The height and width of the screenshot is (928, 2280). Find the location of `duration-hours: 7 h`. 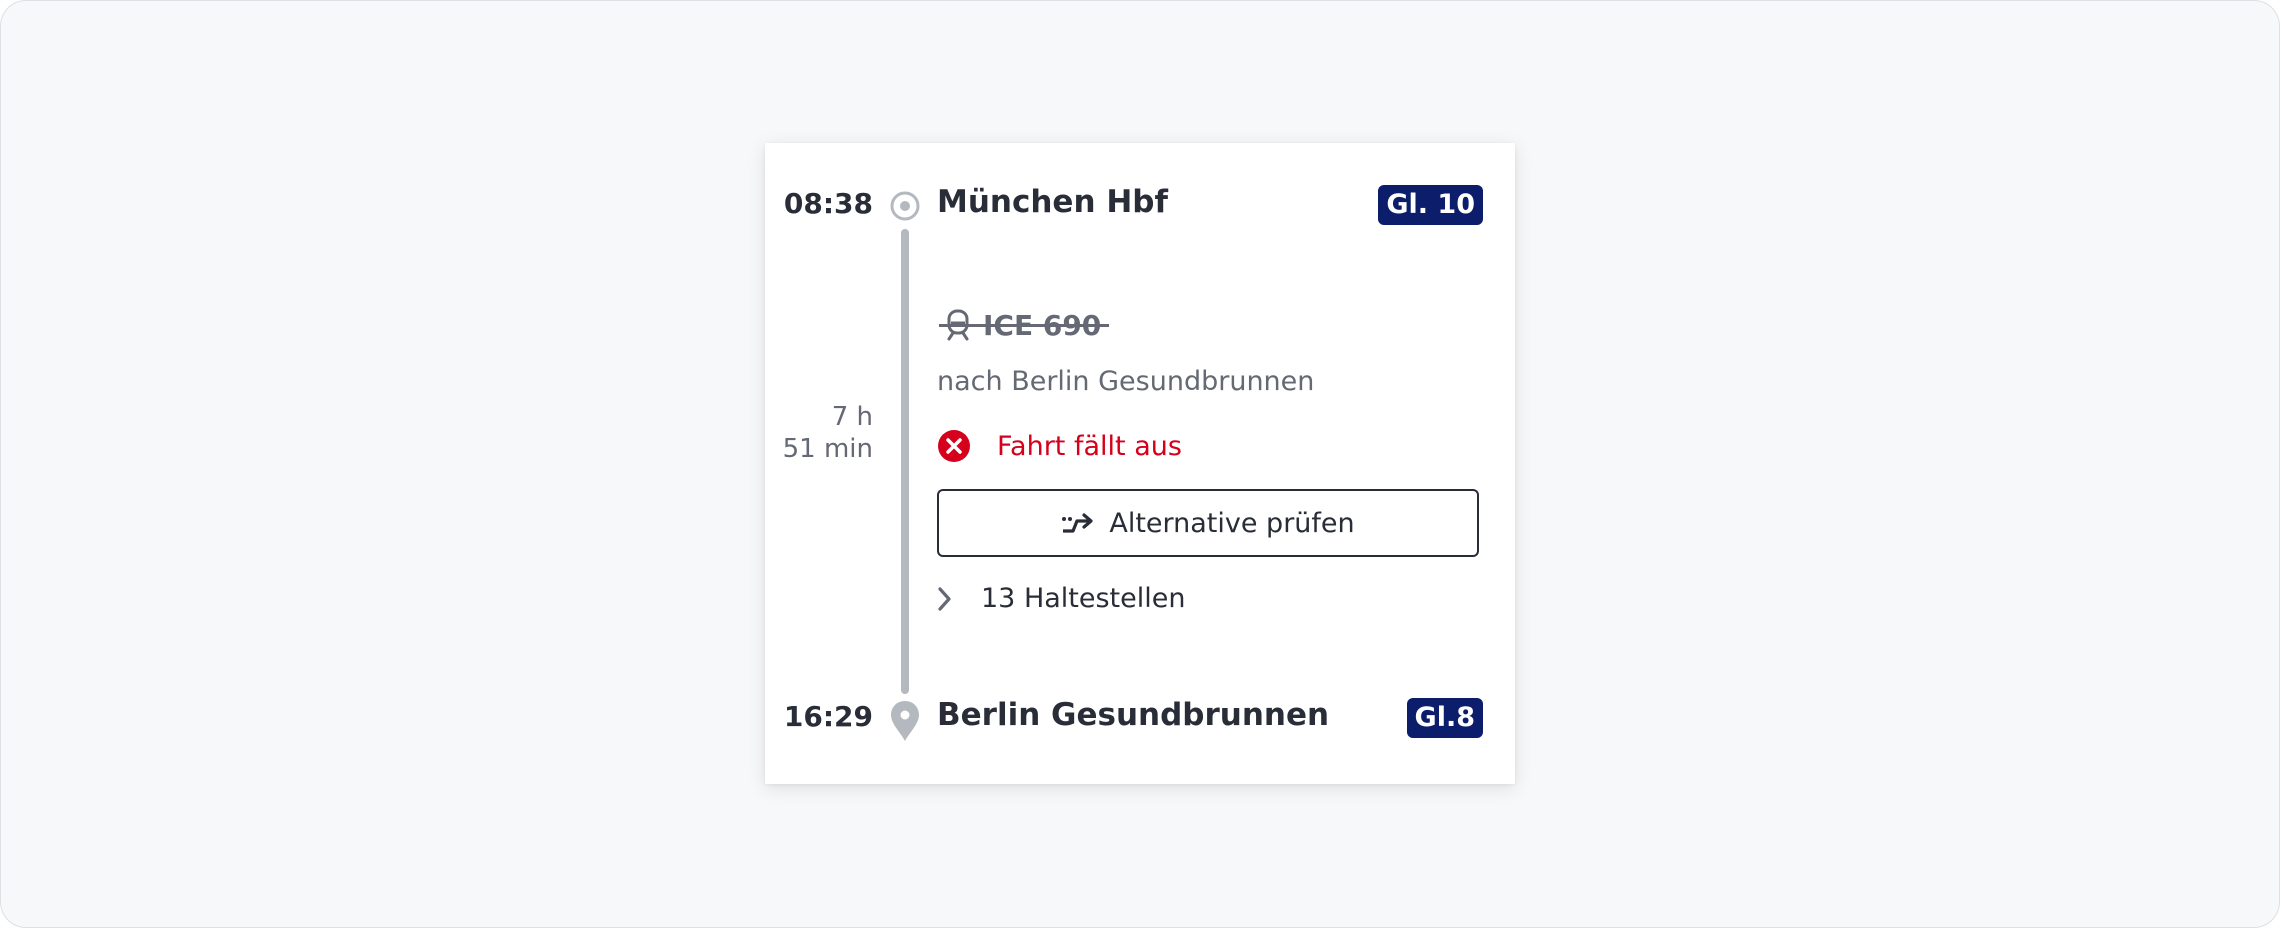

duration-hours: 7 h is located at coordinates (852, 417).